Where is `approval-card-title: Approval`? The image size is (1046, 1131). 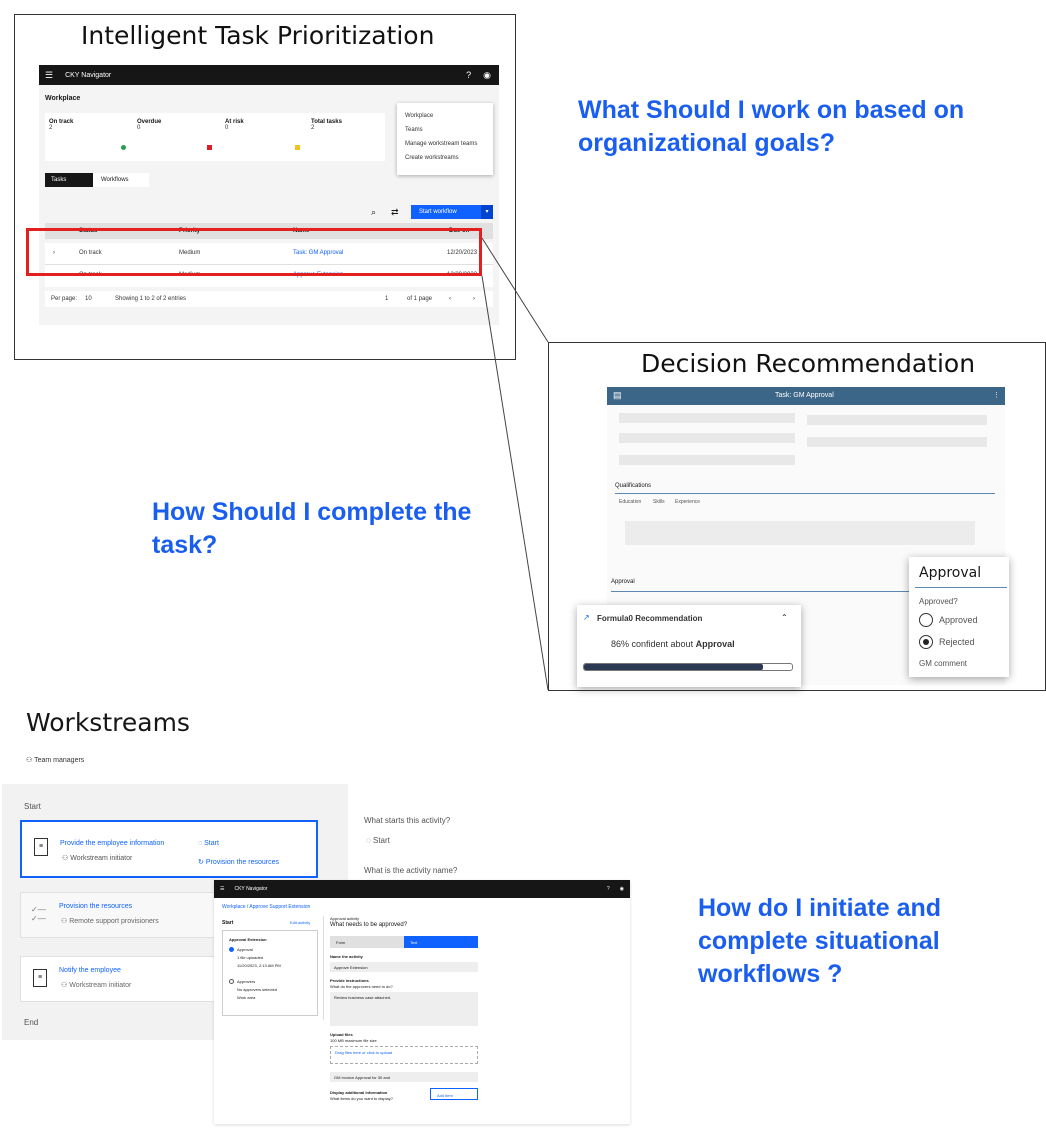
approval-card-title: Approval is located at coordinates (950, 573).